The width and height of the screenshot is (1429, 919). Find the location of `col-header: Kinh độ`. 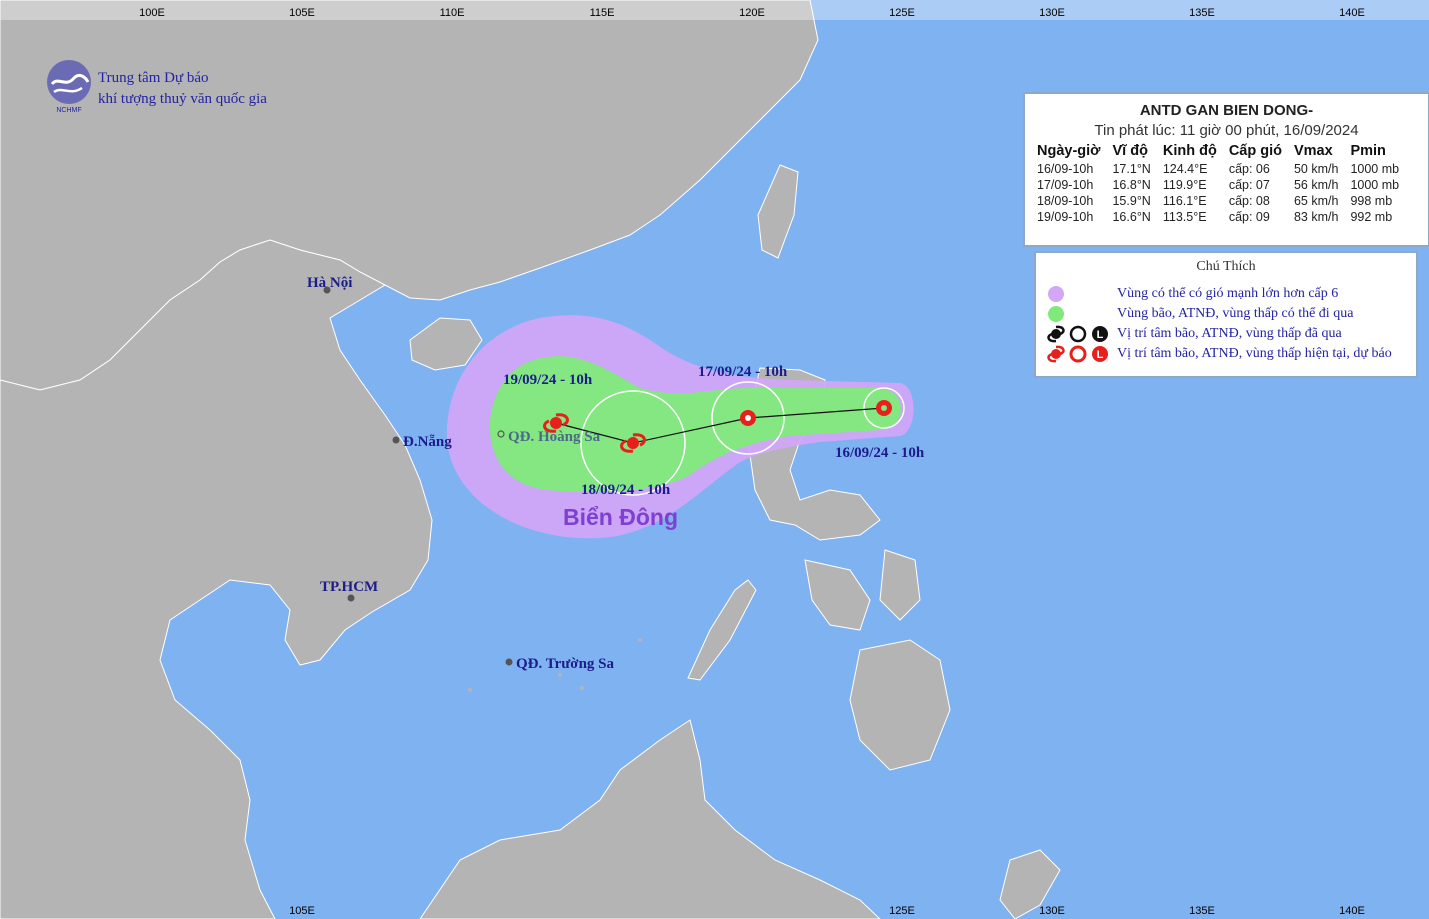

col-header: Kinh độ is located at coordinates (1189, 151).